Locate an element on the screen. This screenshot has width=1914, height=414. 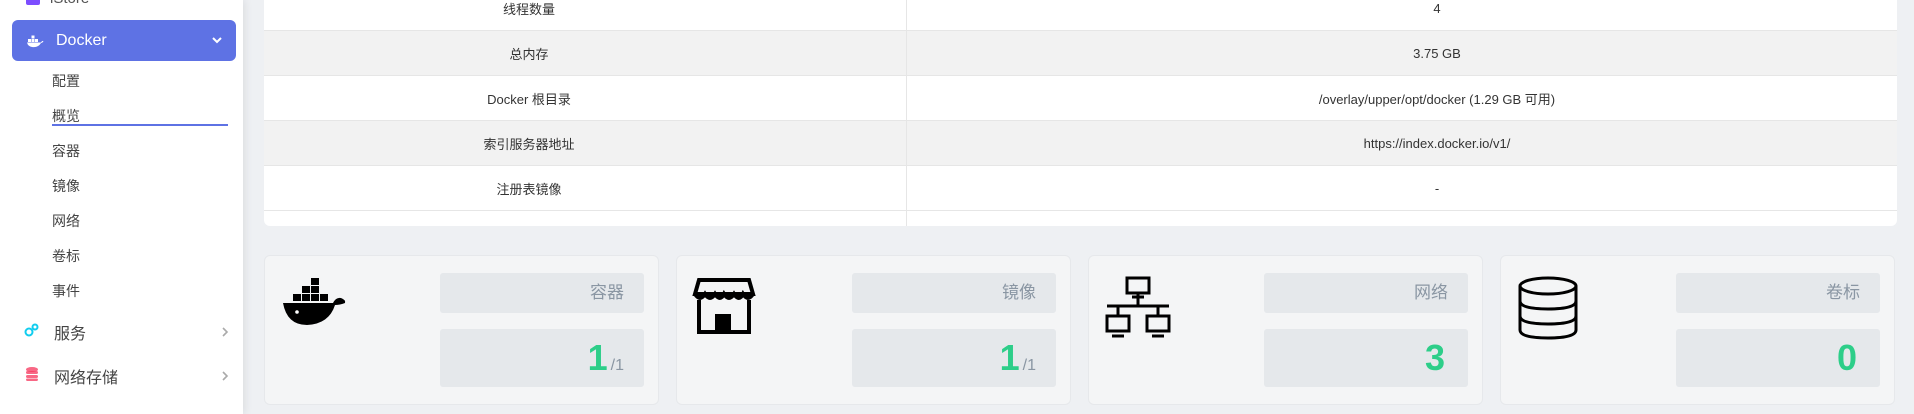
table-row: 线程数量 4 is located at coordinates (1080, 15).